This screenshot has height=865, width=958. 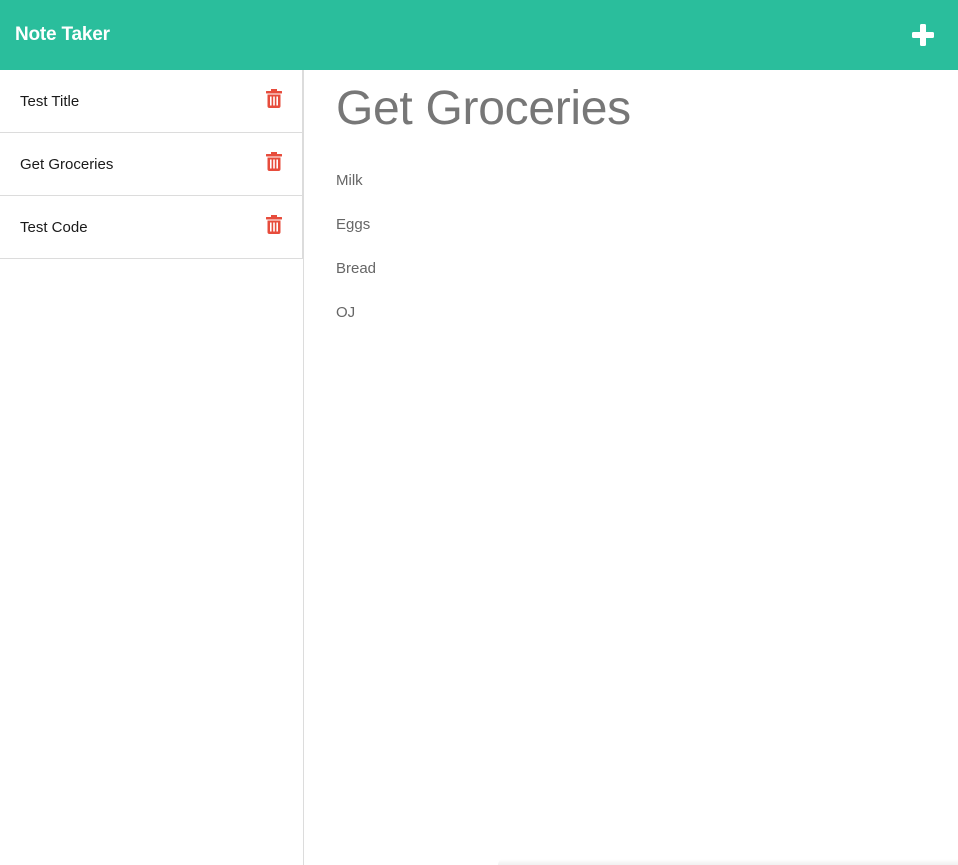 What do you see at coordinates (479, 35) in the screenshot?
I see `navbar: Note Taker` at bounding box center [479, 35].